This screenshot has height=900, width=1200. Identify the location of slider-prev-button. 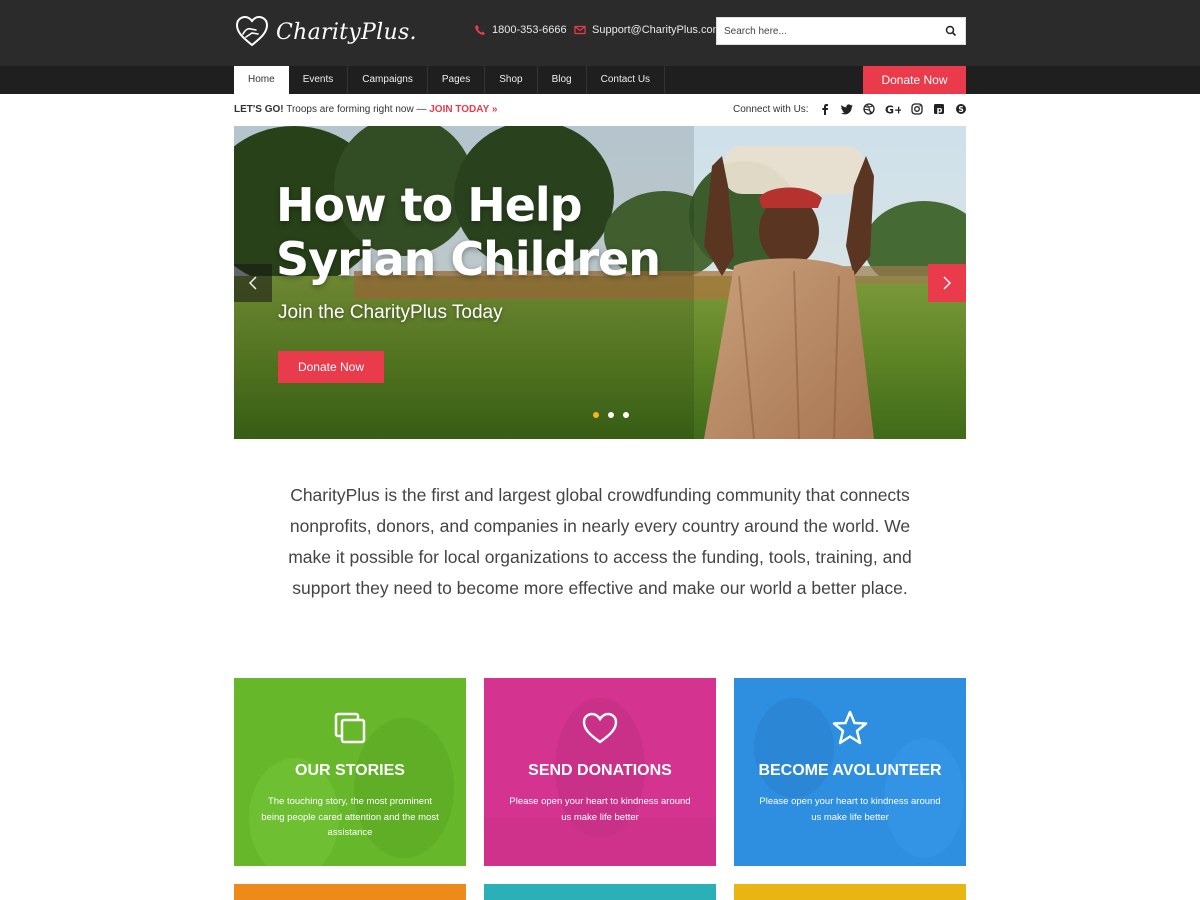
(253, 283).